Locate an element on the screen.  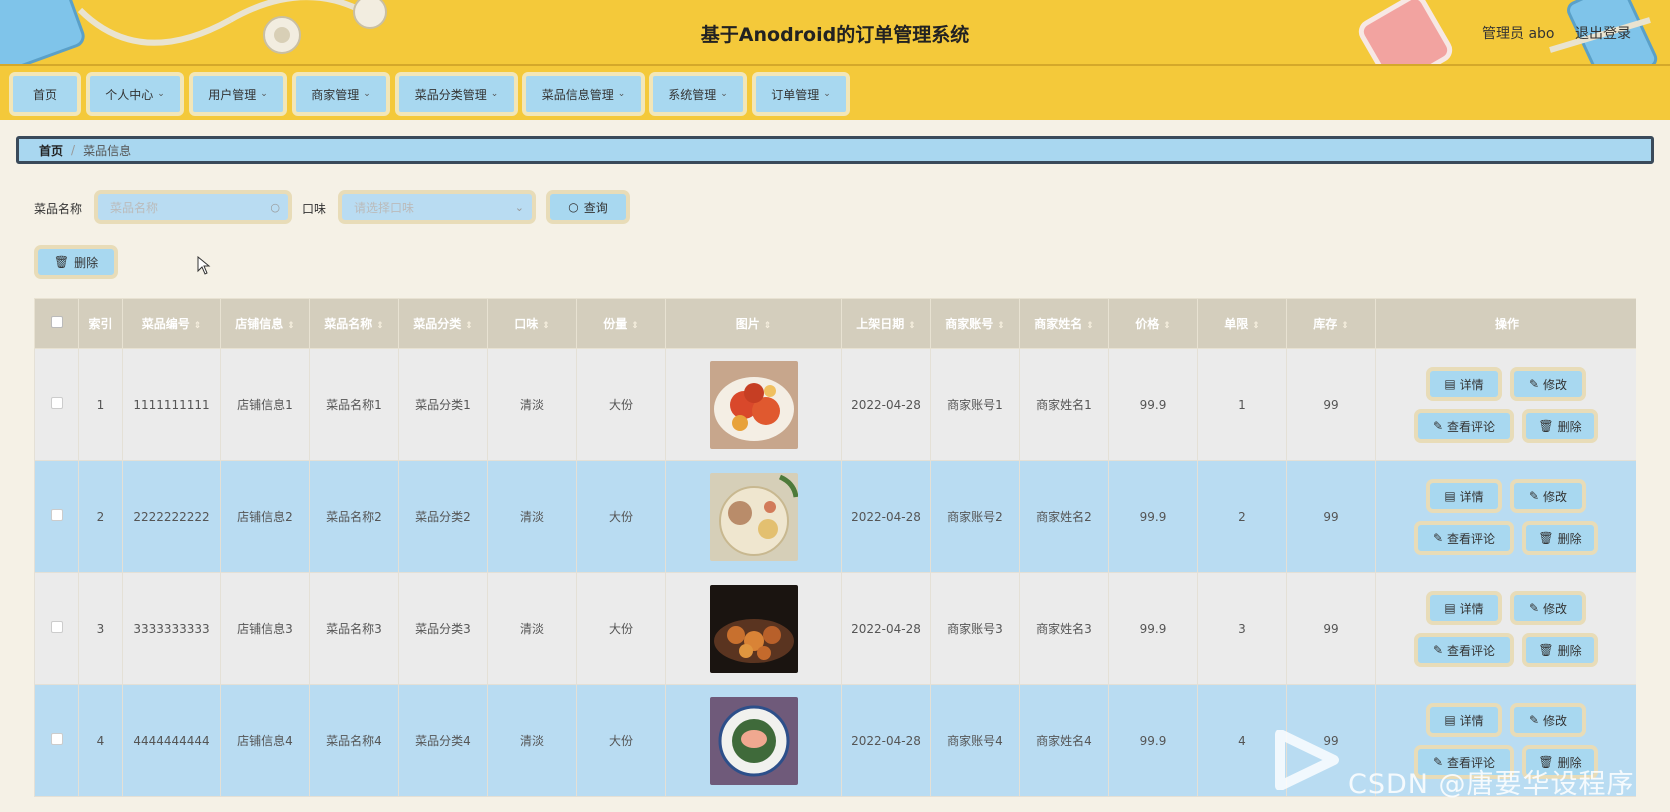
dish-name-placeholder: 菜品名称 is located at coordinates (134, 207).